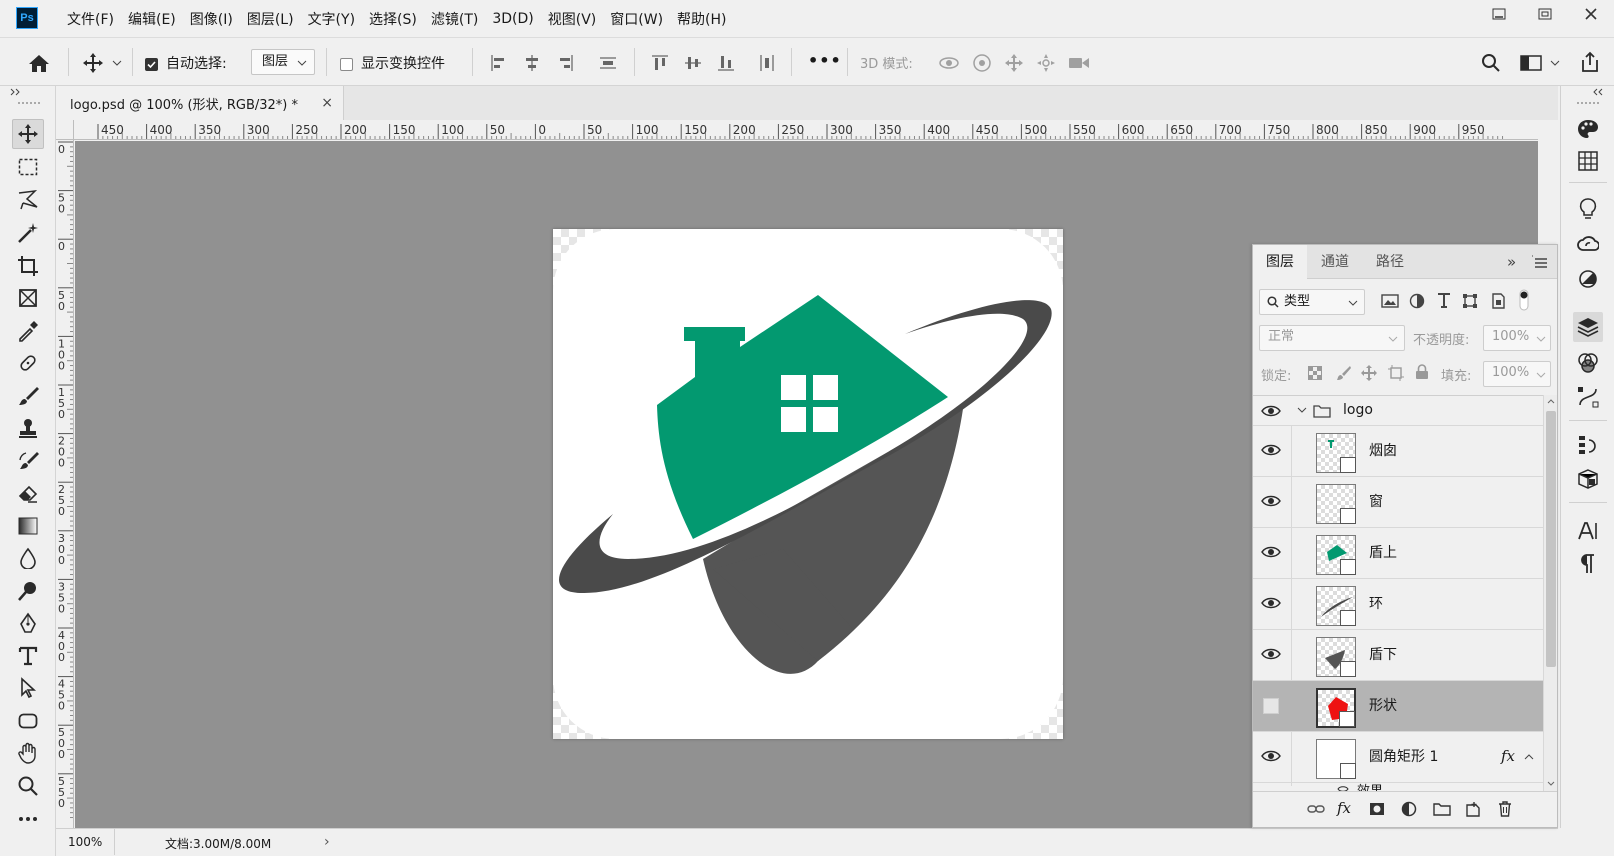 Image resolution: width=1614 pixels, height=856 pixels. Describe the element at coordinates (28, 298) in the screenshot. I see `frame-tool` at that location.